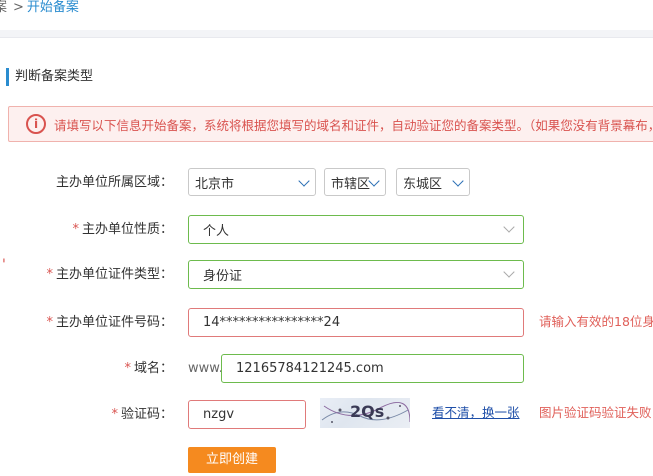 This screenshot has width=653, height=476. What do you see at coordinates (423, 184) in the screenshot?
I see `district-value: 东城区` at bounding box center [423, 184].